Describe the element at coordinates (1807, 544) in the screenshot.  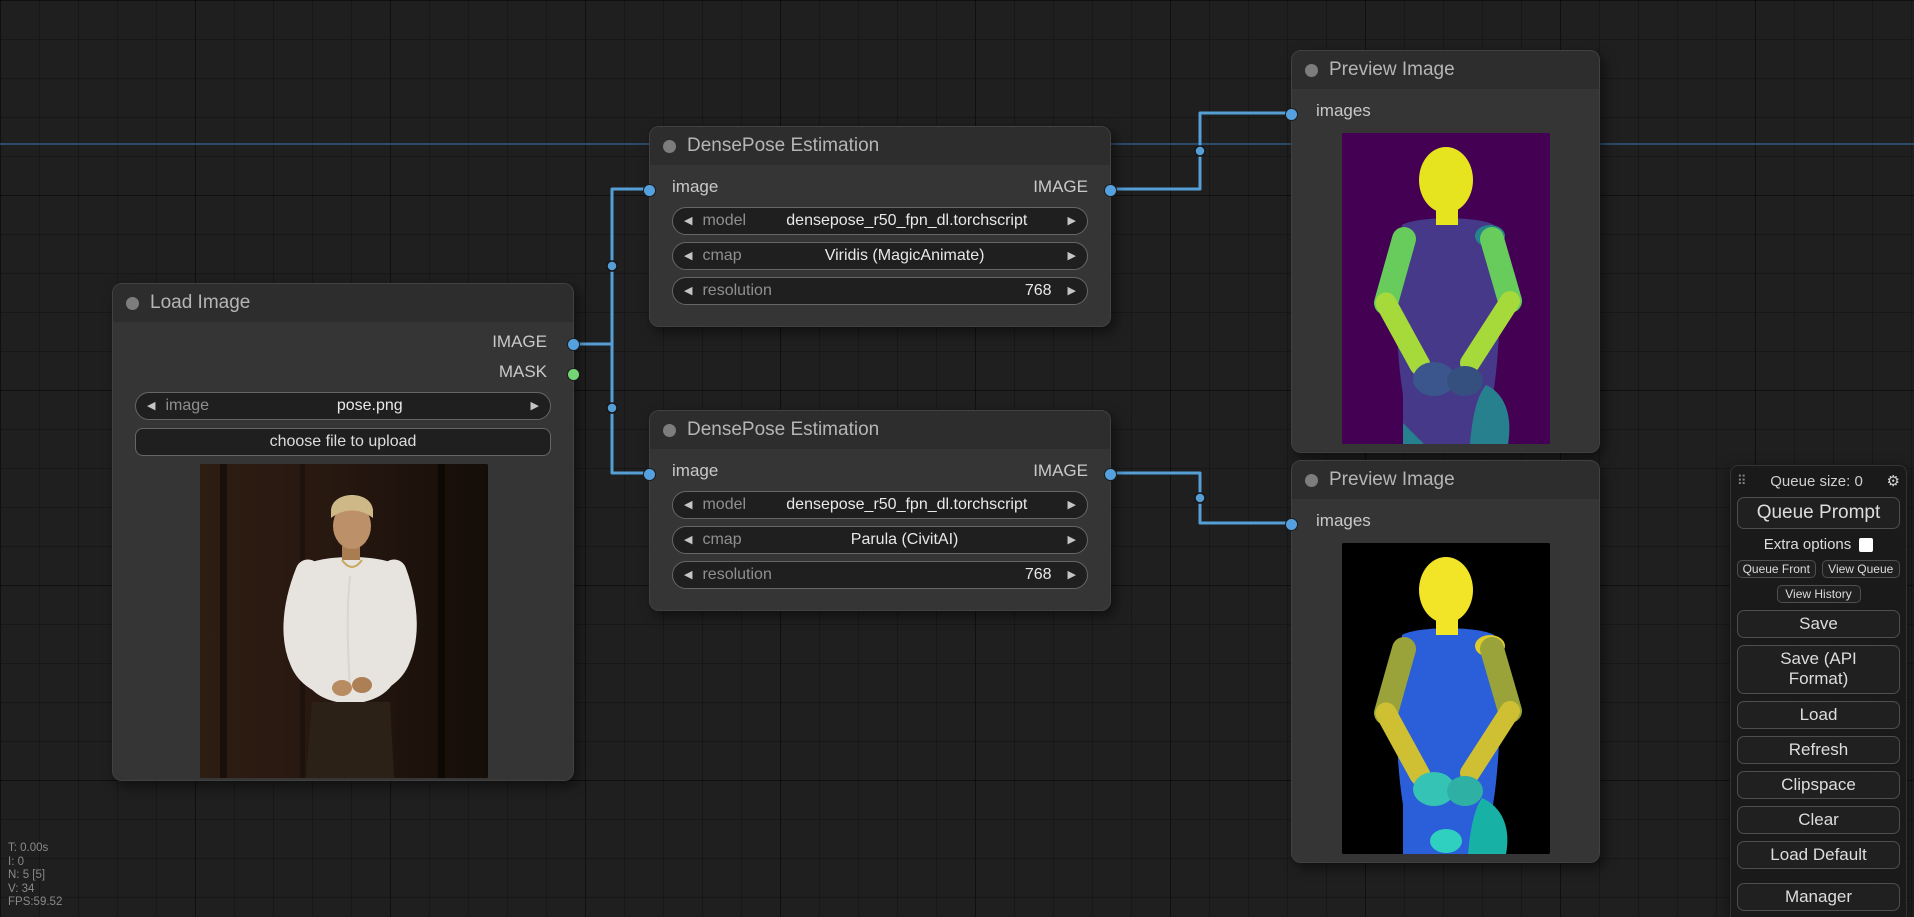
I see `extra-options-label: Extra options` at that location.